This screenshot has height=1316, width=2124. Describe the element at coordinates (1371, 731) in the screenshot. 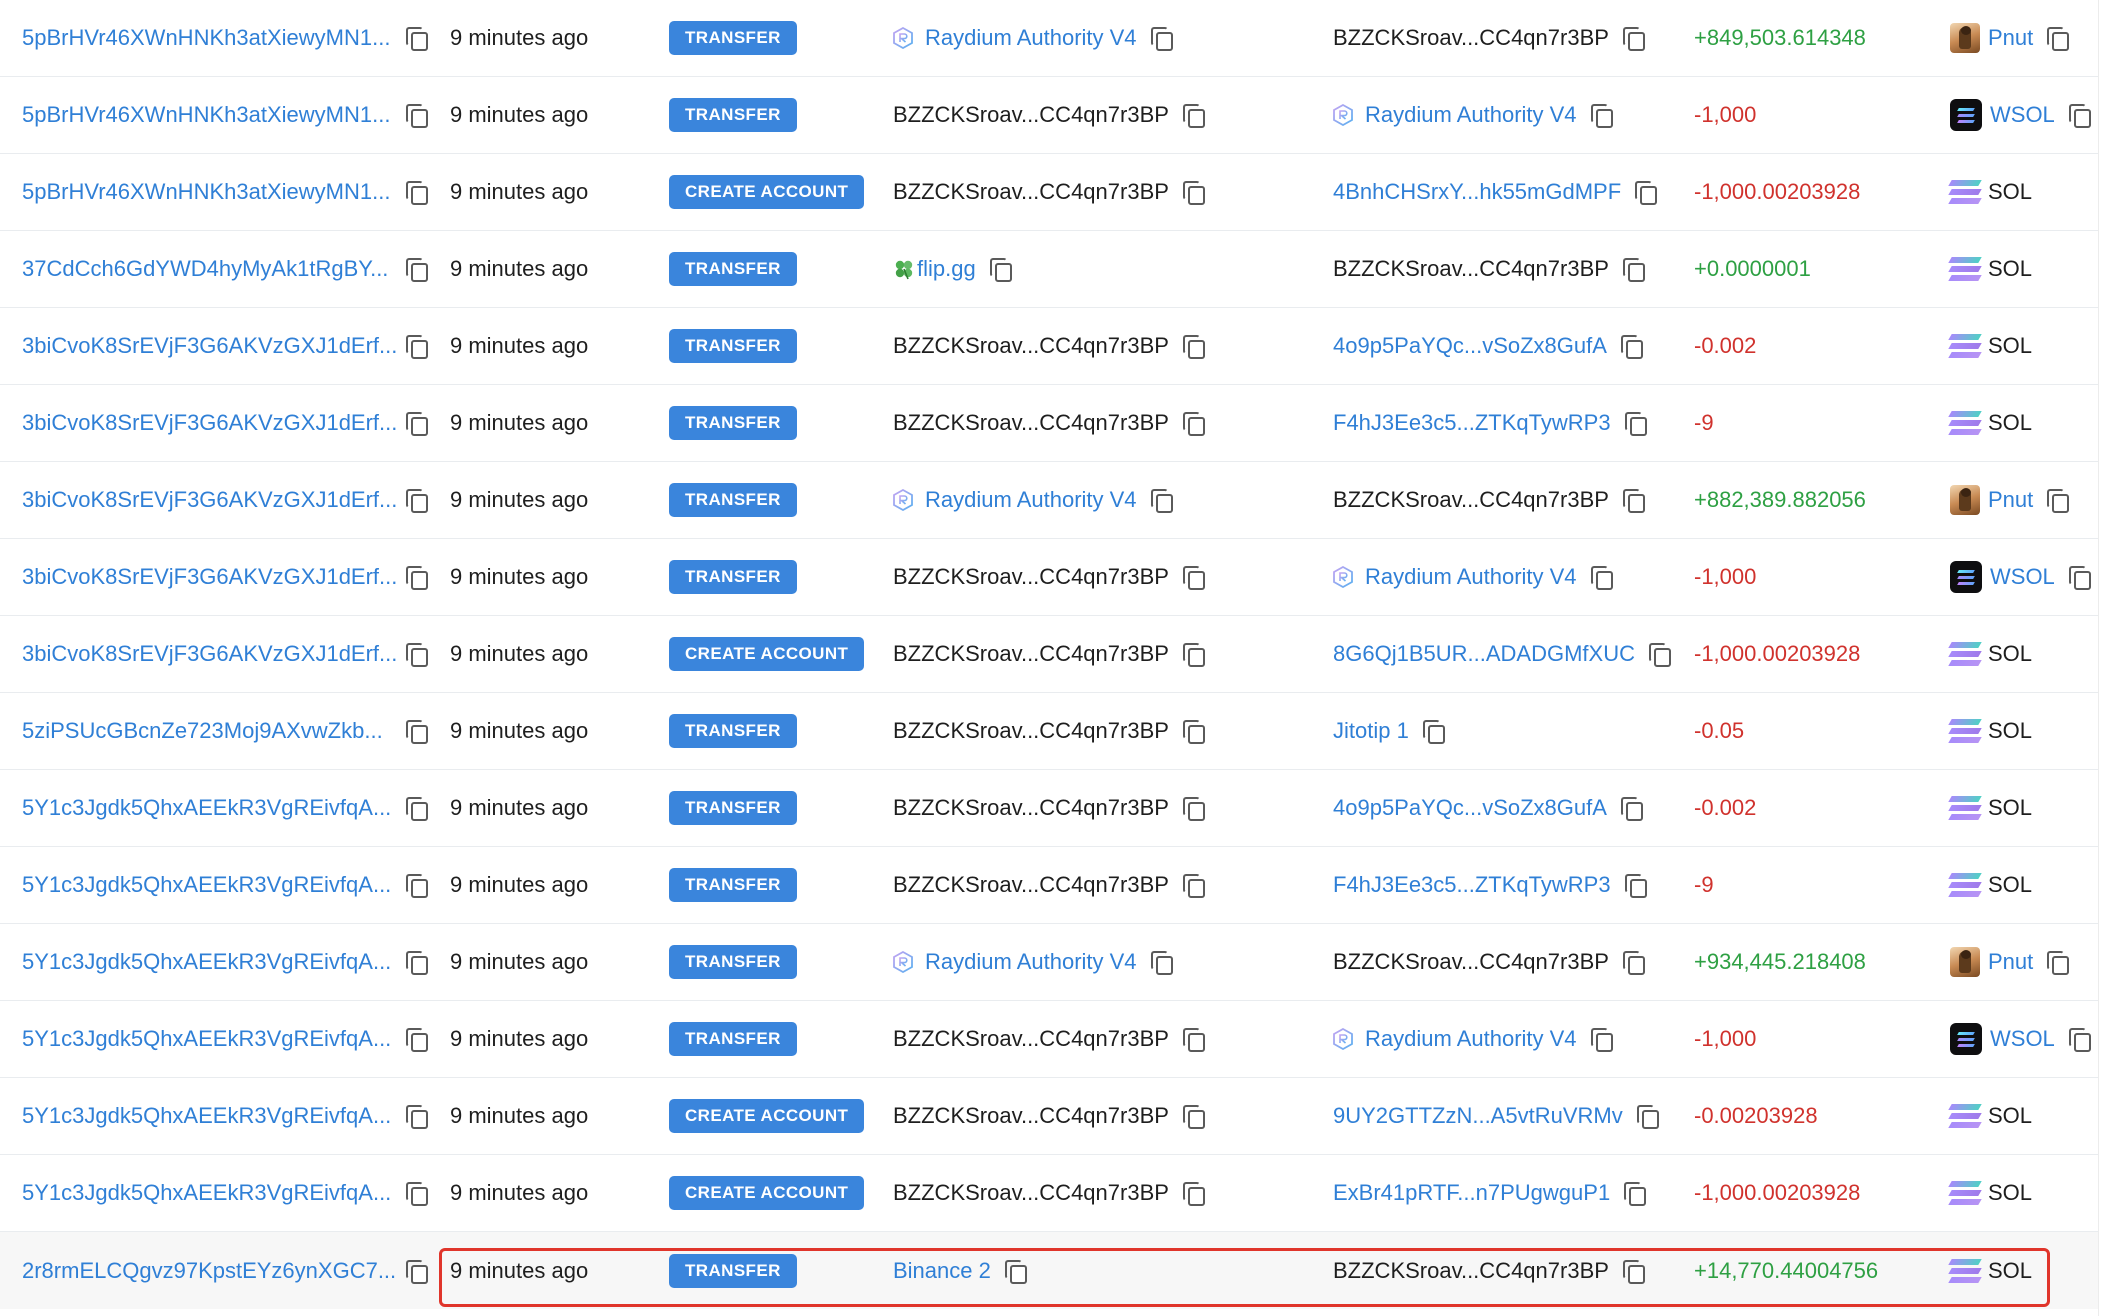

I see `to-cell-link: Jitotip 1` at that location.